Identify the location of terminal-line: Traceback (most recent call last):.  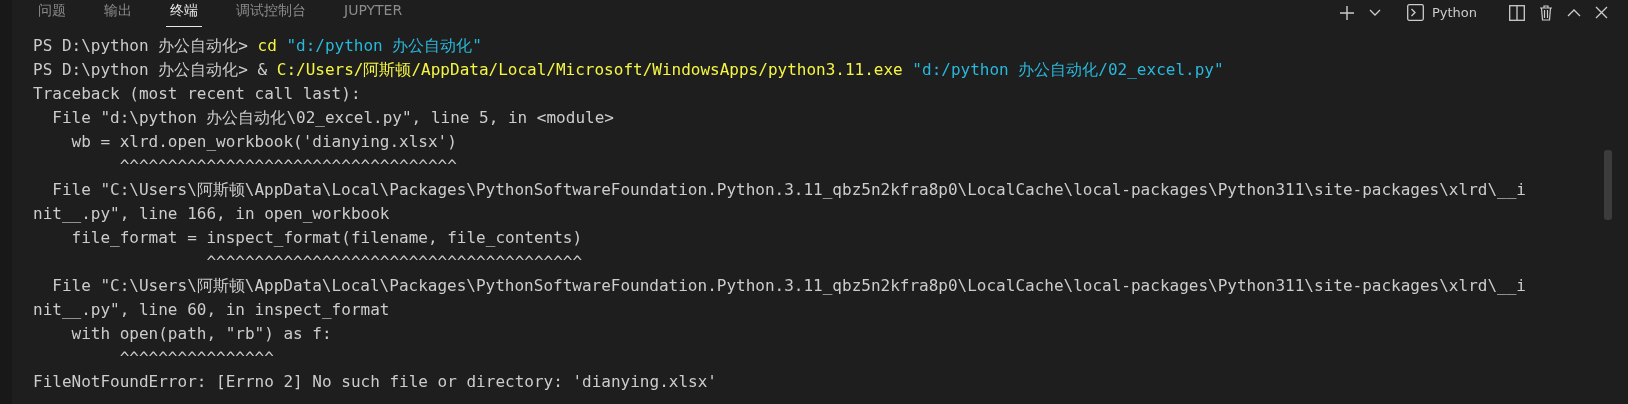
(197, 94).